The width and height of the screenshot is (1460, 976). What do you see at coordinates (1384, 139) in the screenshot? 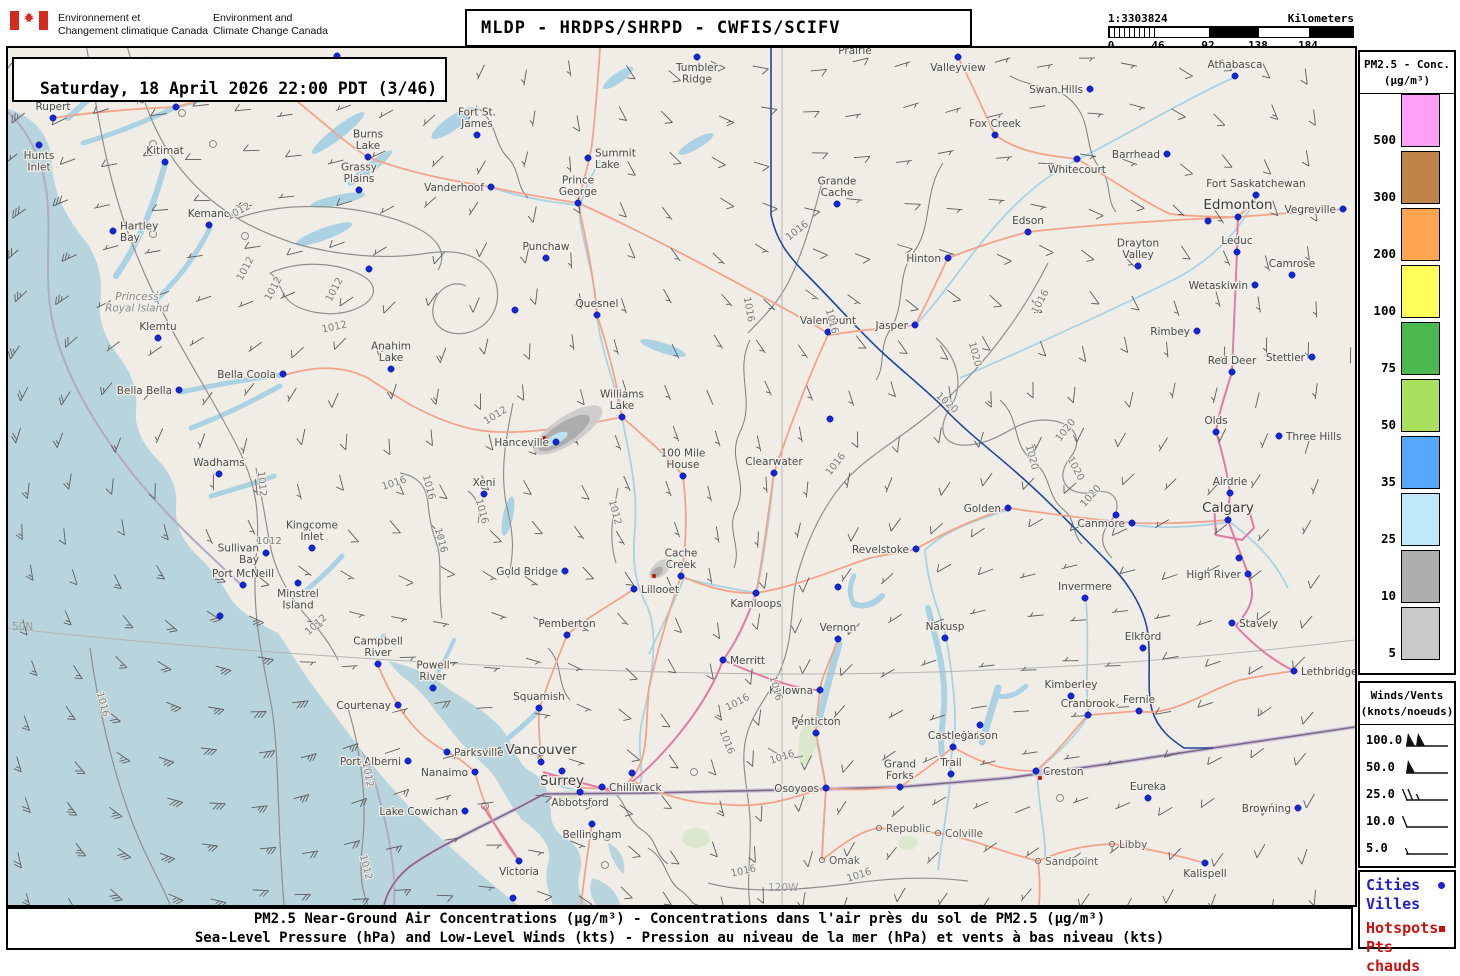
I see `pm25-level-value: 500` at bounding box center [1384, 139].